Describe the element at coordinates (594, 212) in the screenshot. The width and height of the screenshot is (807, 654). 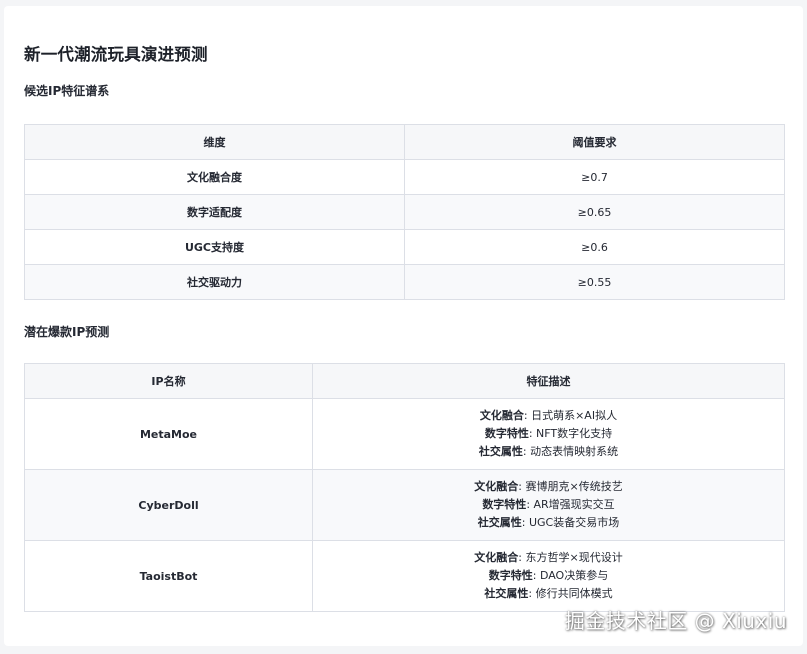
I see `threshold-cell: ≥0.65` at that location.